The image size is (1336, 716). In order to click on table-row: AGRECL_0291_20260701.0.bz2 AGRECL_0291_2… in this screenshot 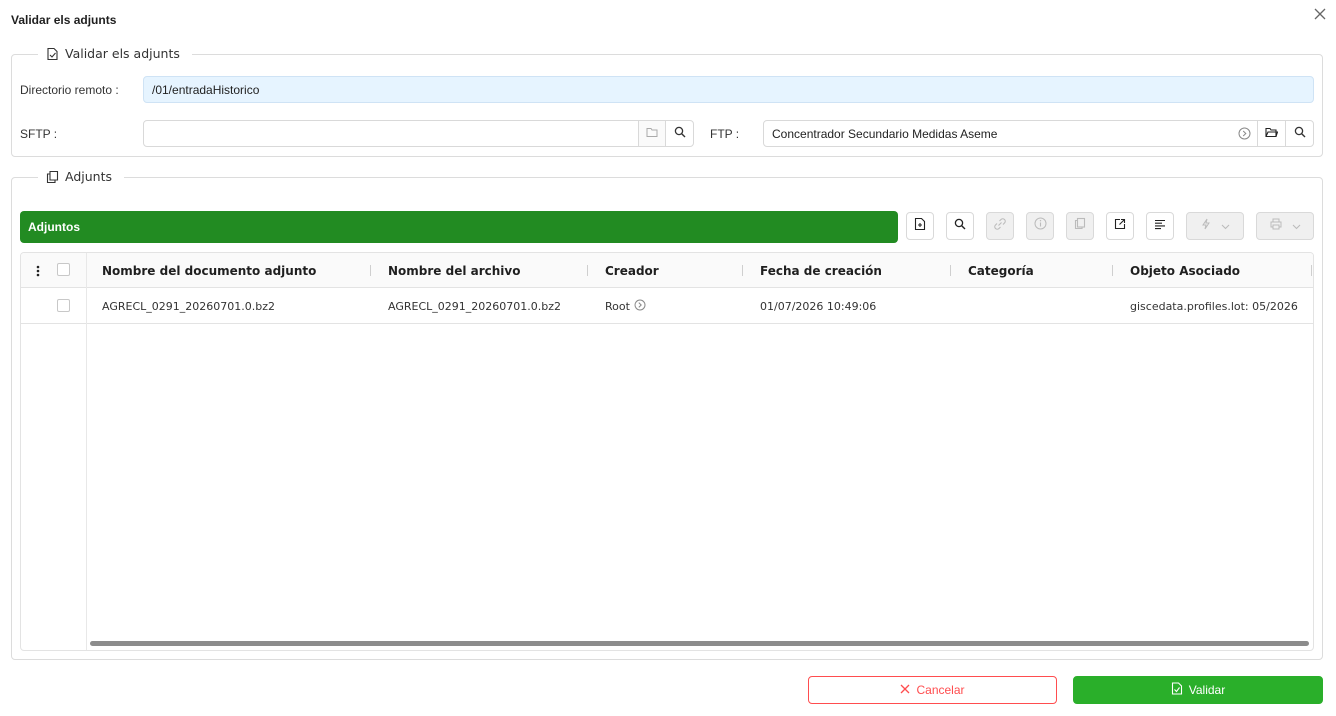, I will do `click(667, 306)`.